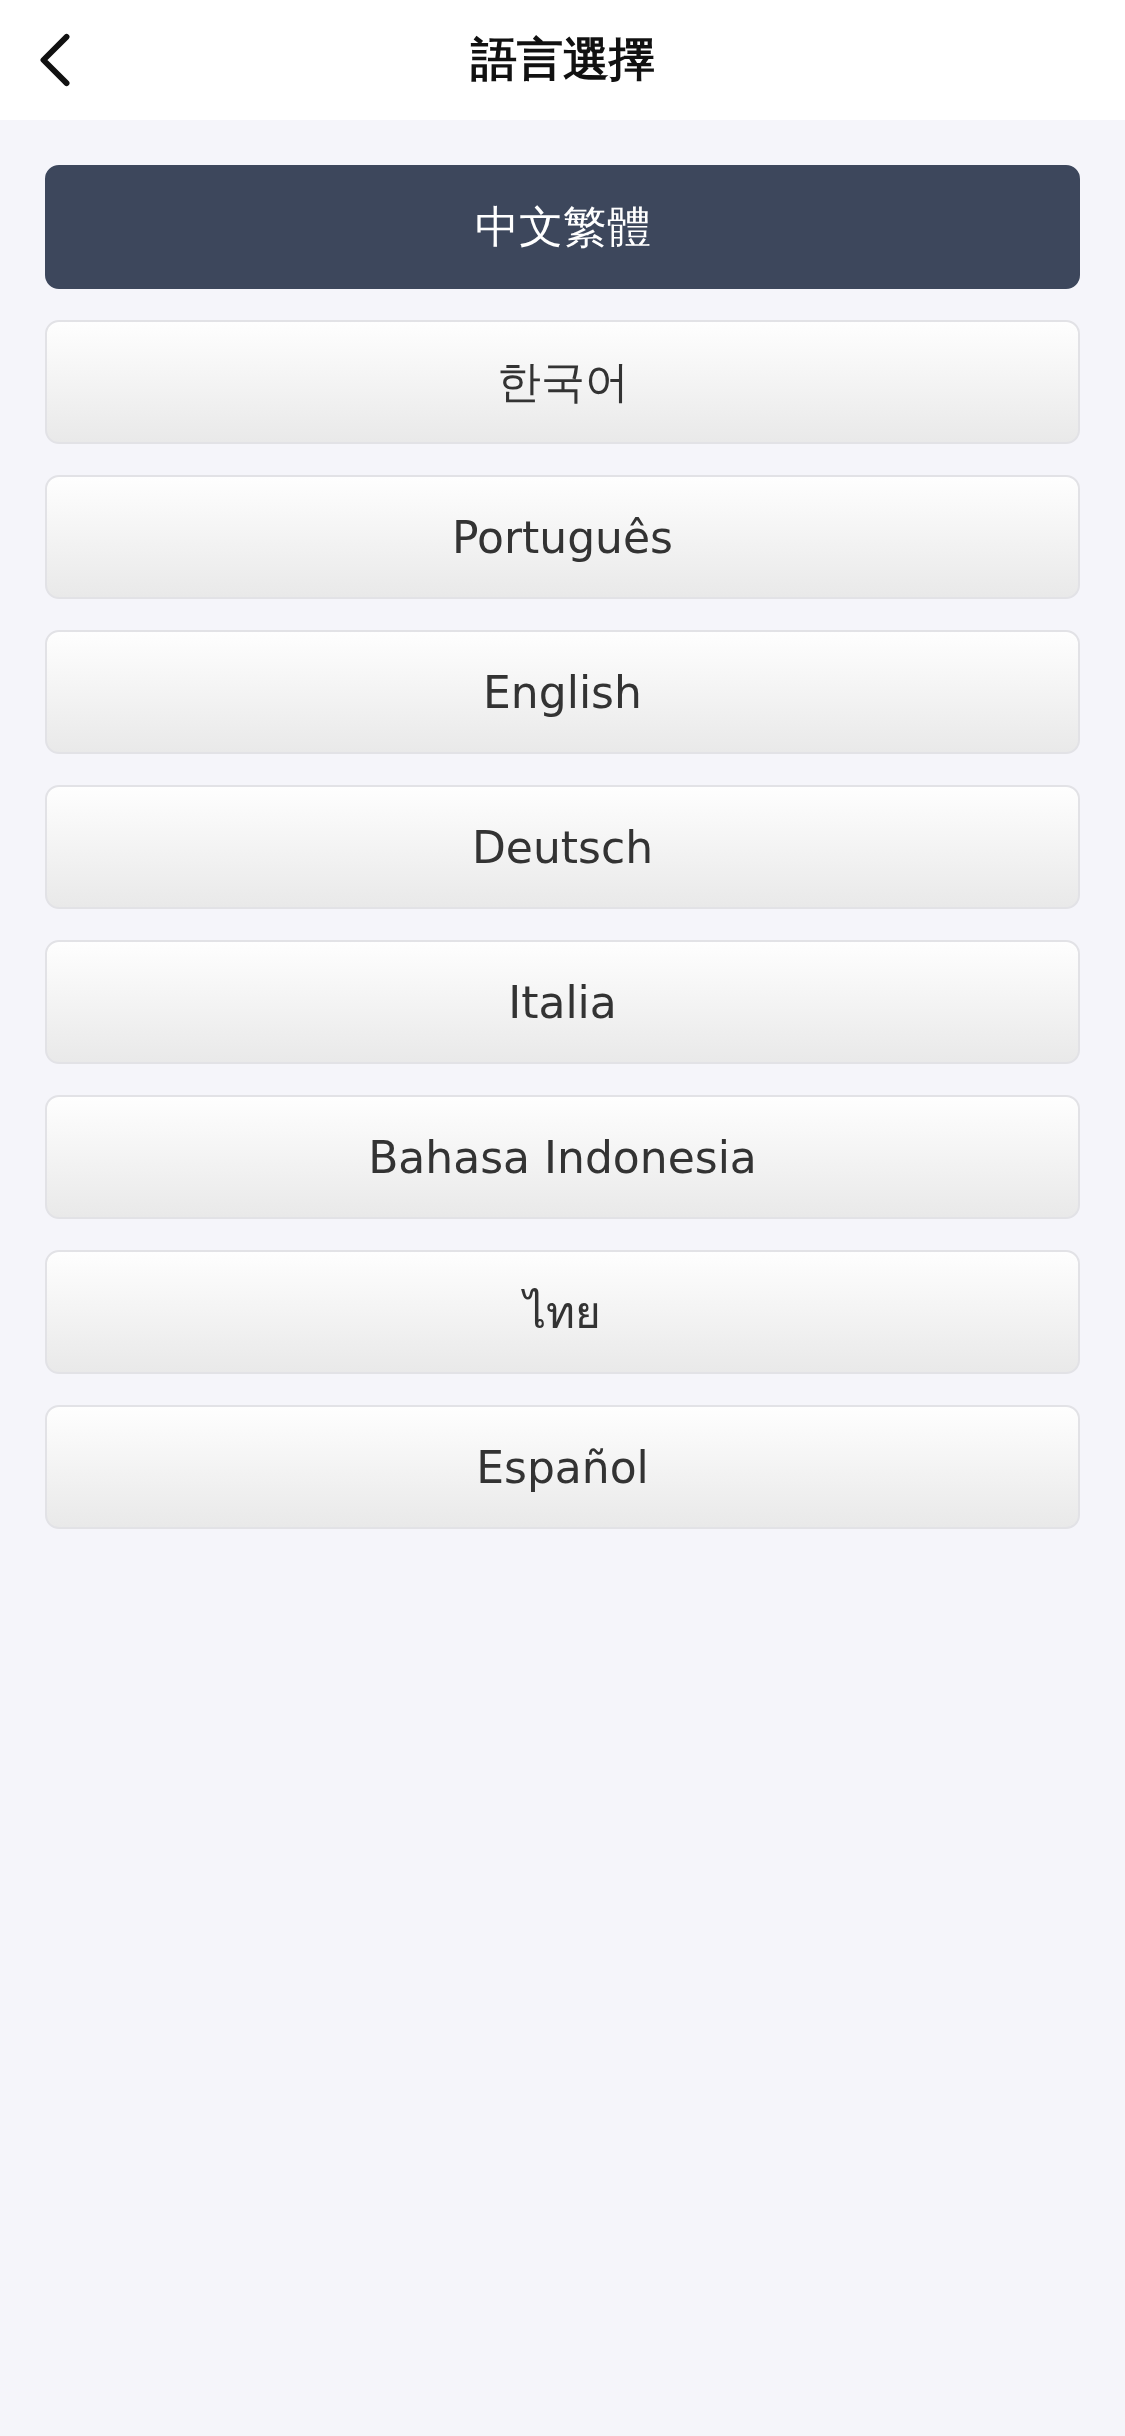 The image size is (1125, 2436). I want to click on language-option: English, so click(562, 692).